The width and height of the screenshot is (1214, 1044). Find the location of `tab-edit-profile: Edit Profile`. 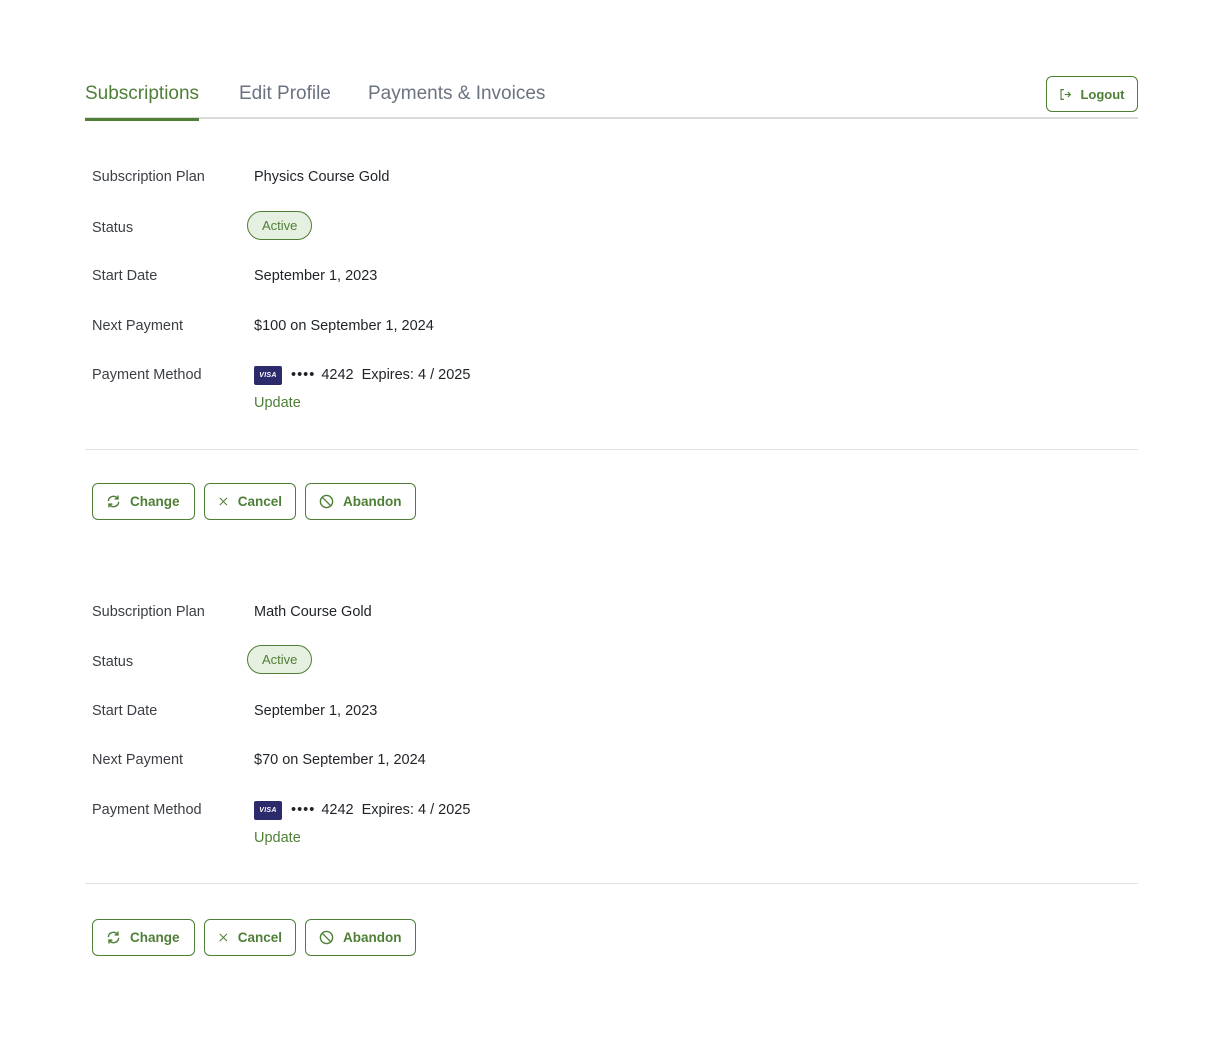

tab-edit-profile: Edit Profile is located at coordinates (285, 101).